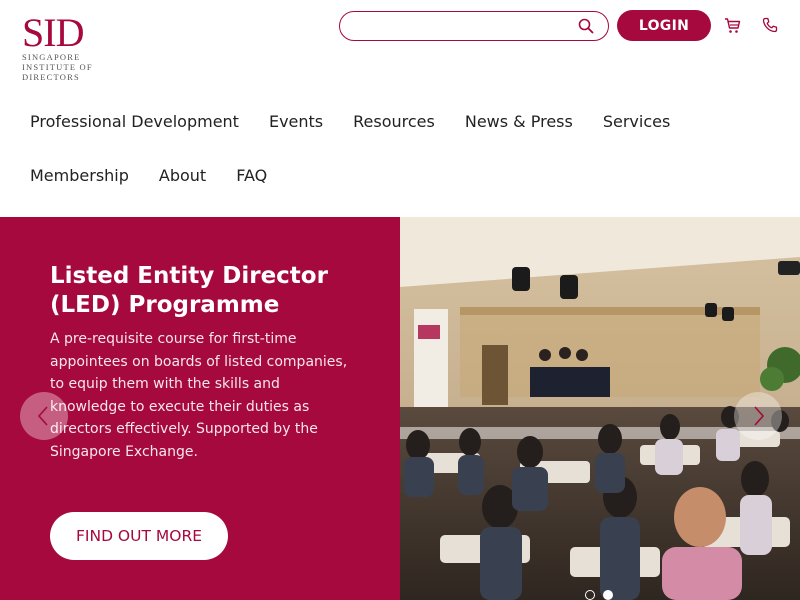  What do you see at coordinates (57, 67) in the screenshot?
I see `logo-line-2: INSTITUTE OF` at bounding box center [57, 67].